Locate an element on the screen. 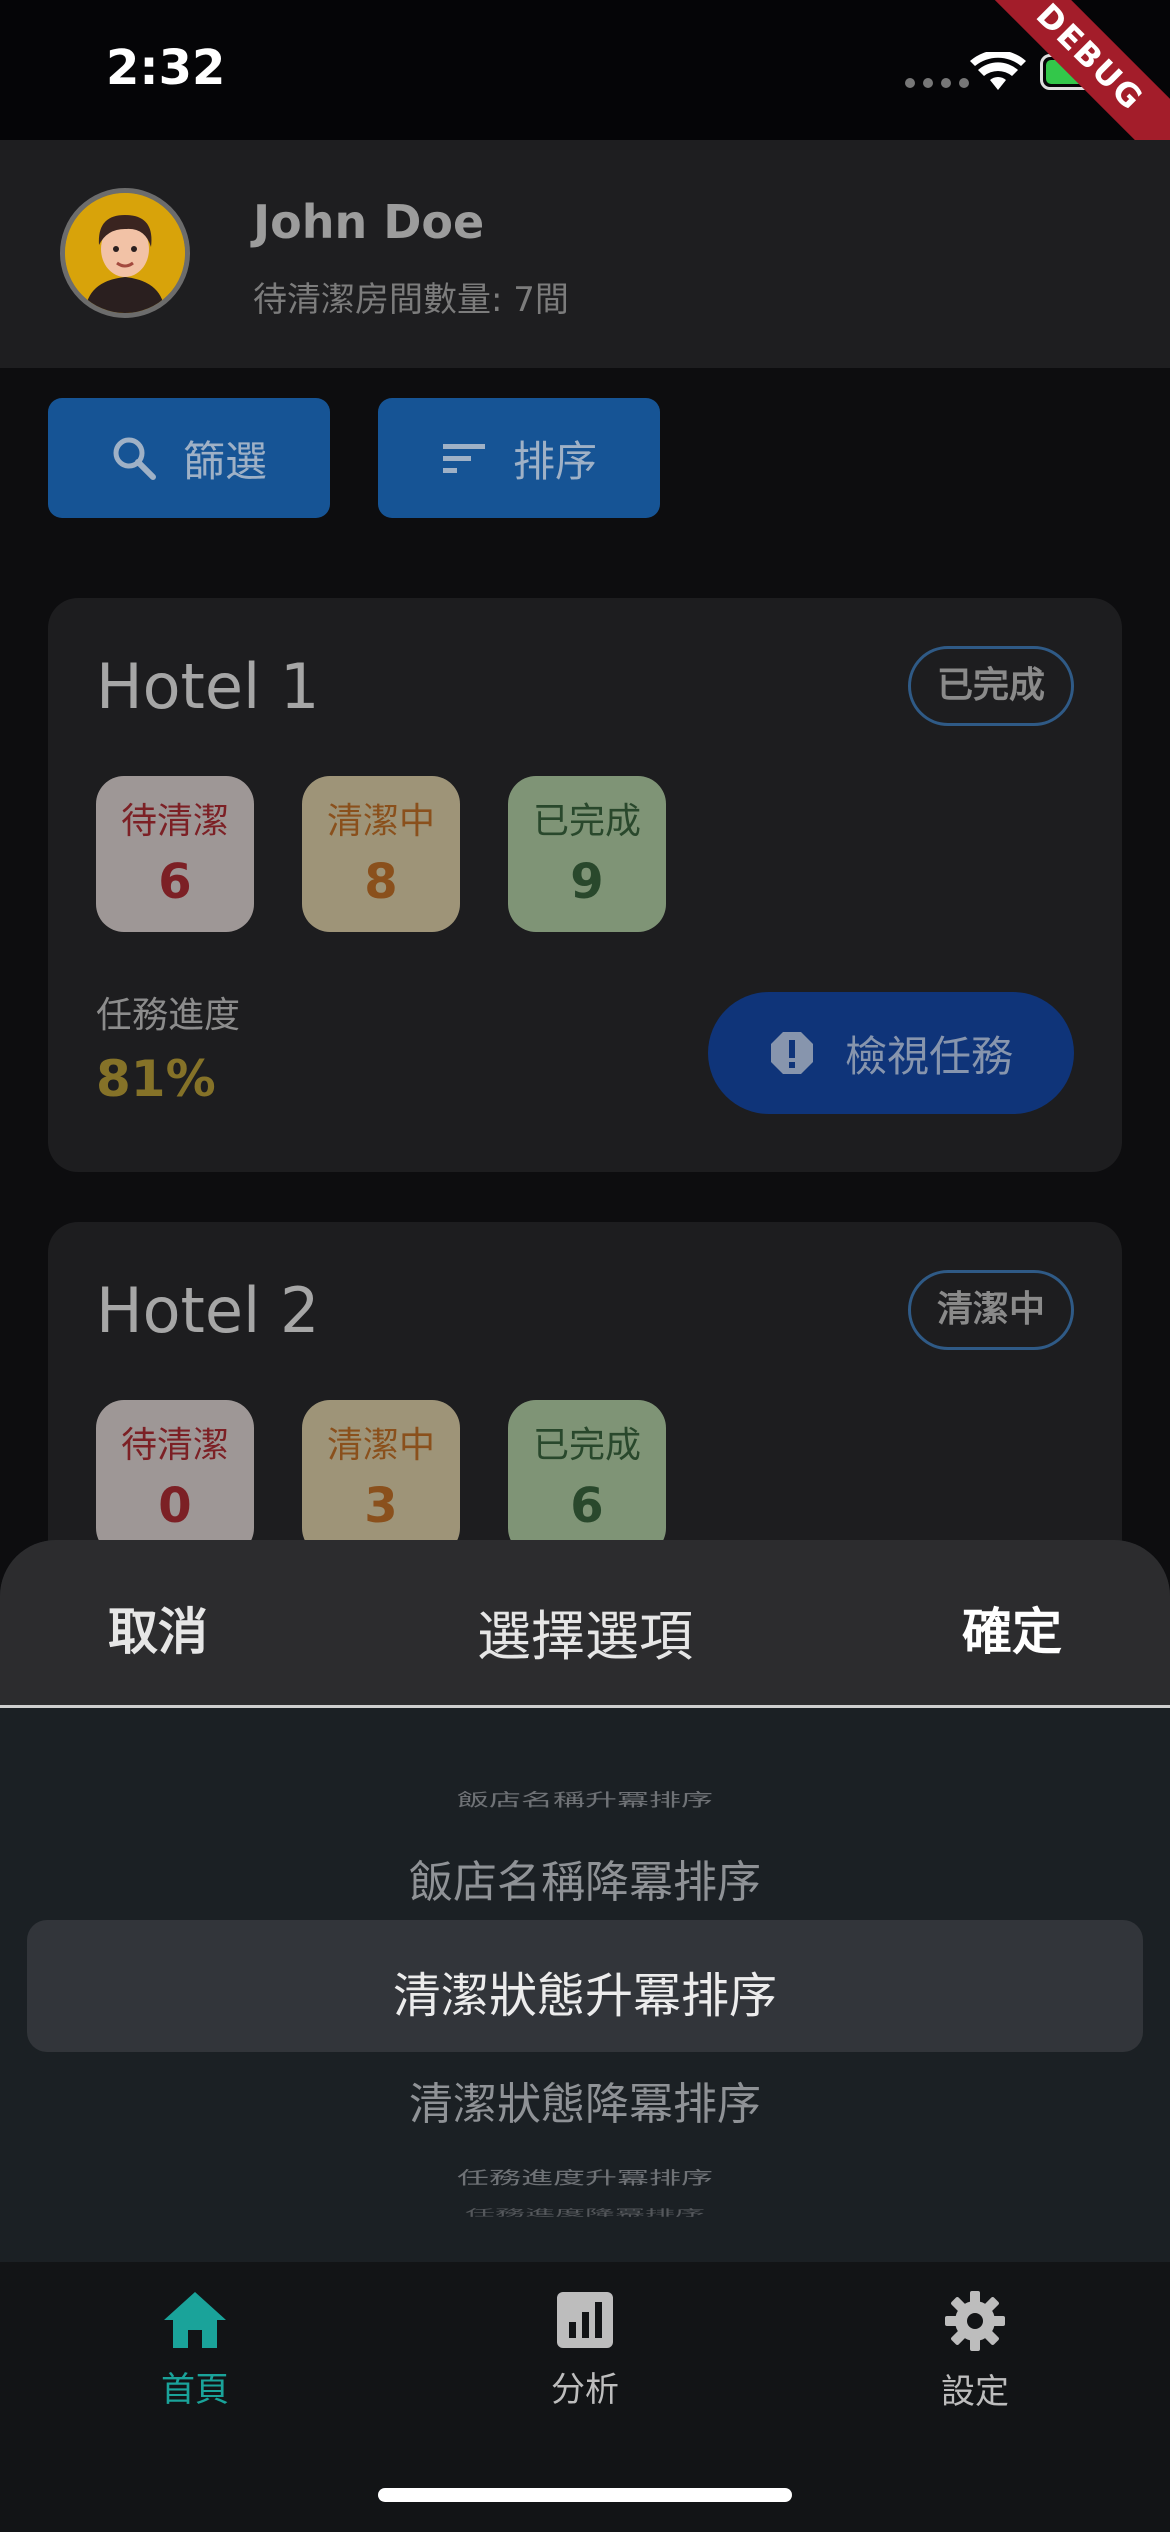  picker-option: 任務進度升冪排序 is located at coordinates (585, 2176).